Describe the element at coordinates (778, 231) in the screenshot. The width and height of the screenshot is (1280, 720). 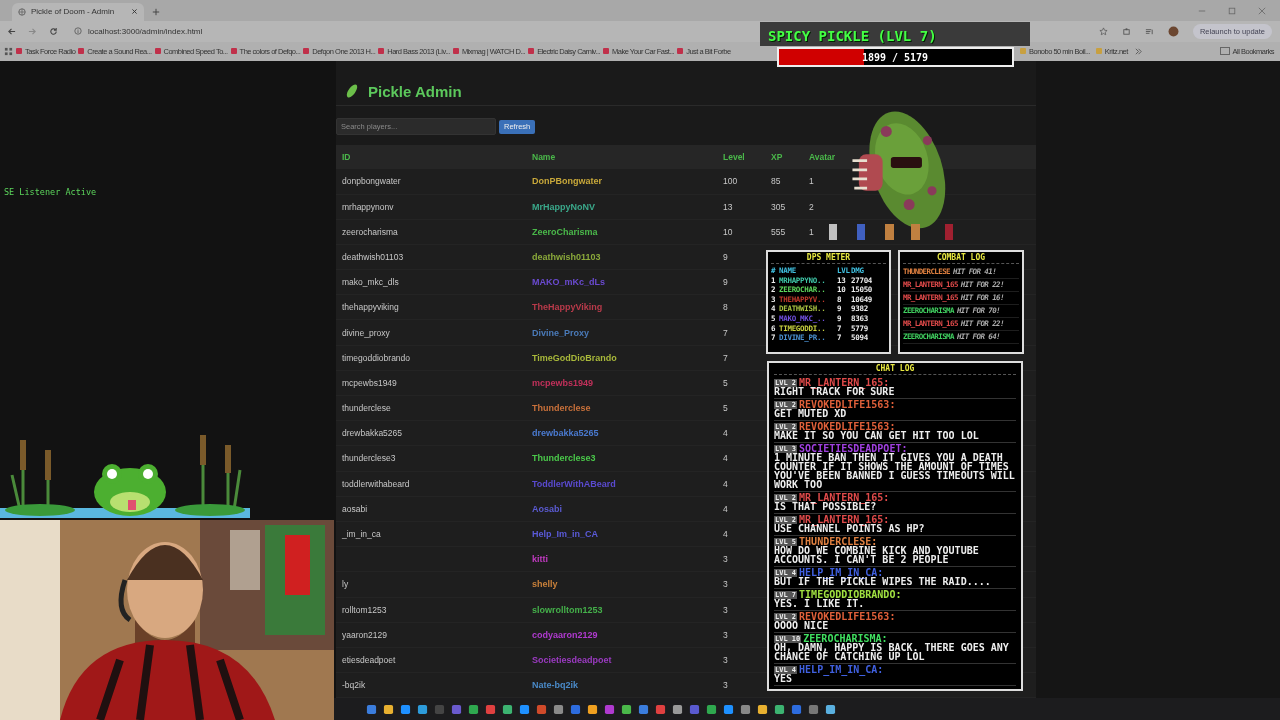
I see `table-cell: 555` at that location.